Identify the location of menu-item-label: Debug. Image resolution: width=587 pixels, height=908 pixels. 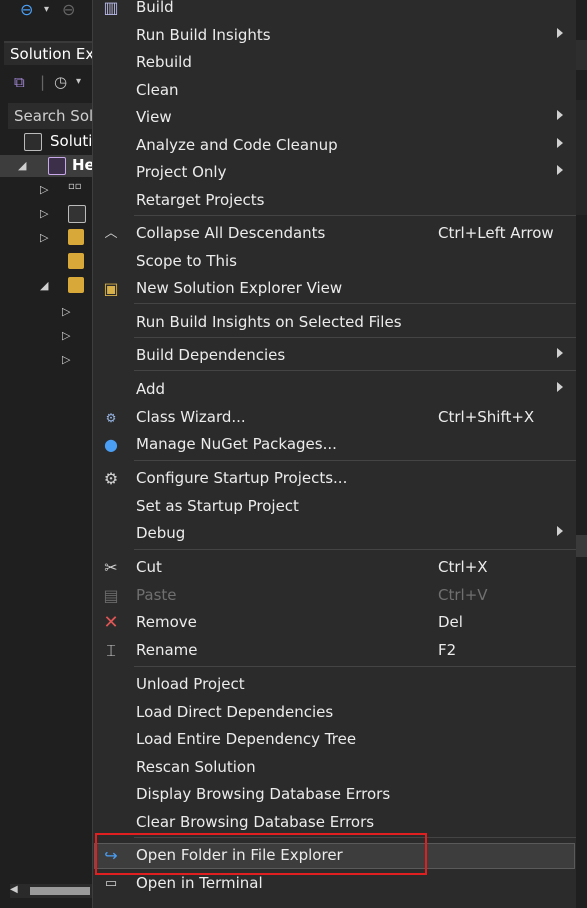
(161, 533).